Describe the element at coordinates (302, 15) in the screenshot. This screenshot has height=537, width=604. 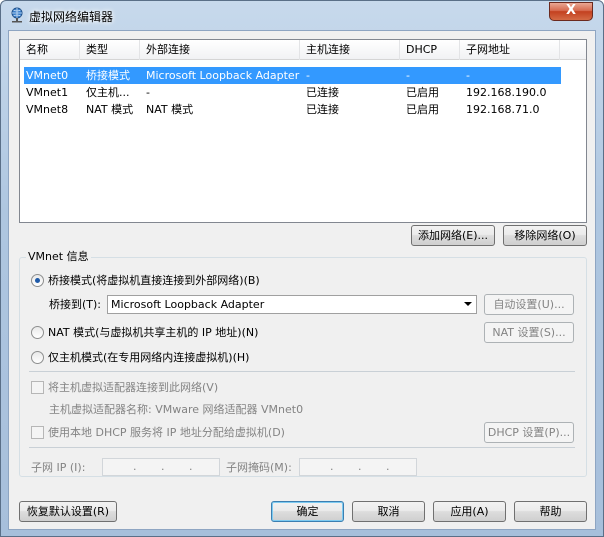
I see `title-bar: 虚拟网络编辑器 X` at that location.